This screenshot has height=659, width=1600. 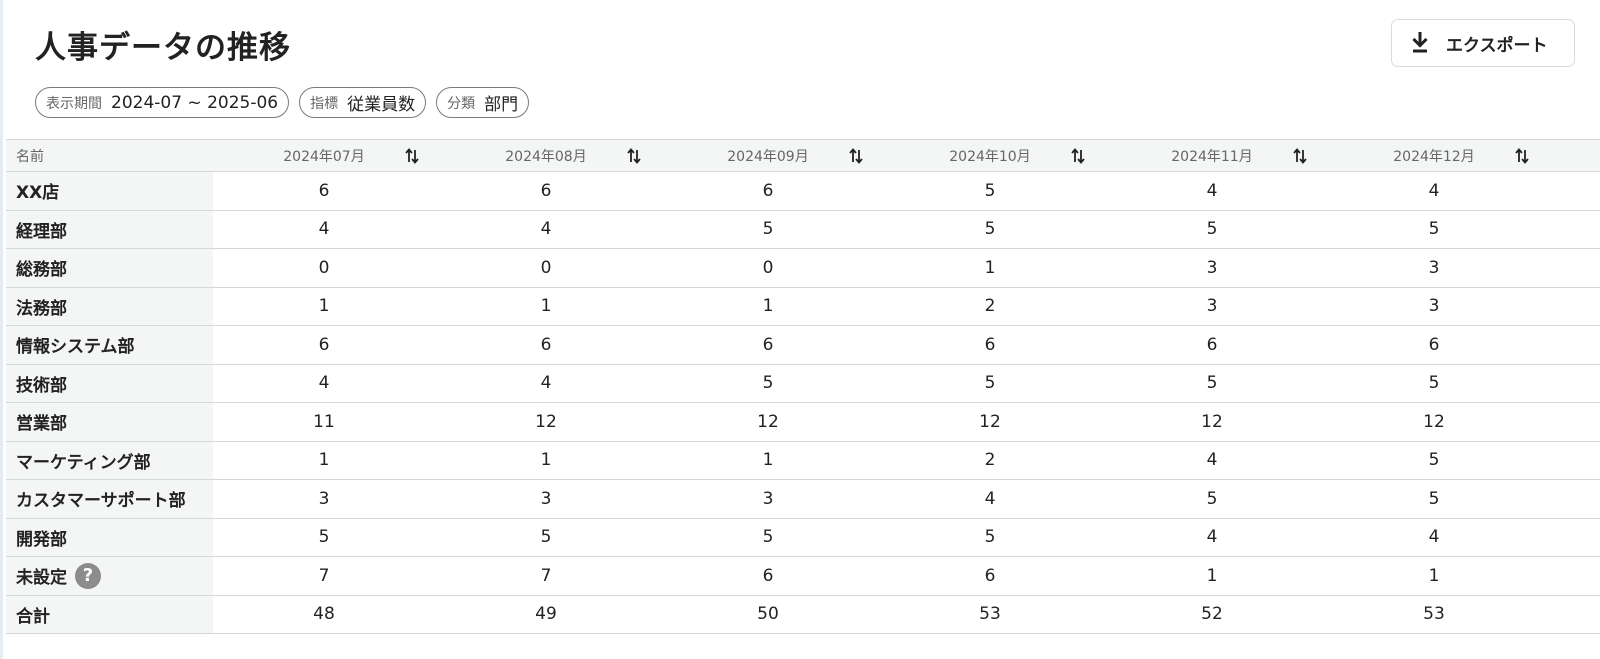 I want to click on filter-chip-period: 表示期間 2024-07 ~ 2025-06, so click(x=162, y=102).